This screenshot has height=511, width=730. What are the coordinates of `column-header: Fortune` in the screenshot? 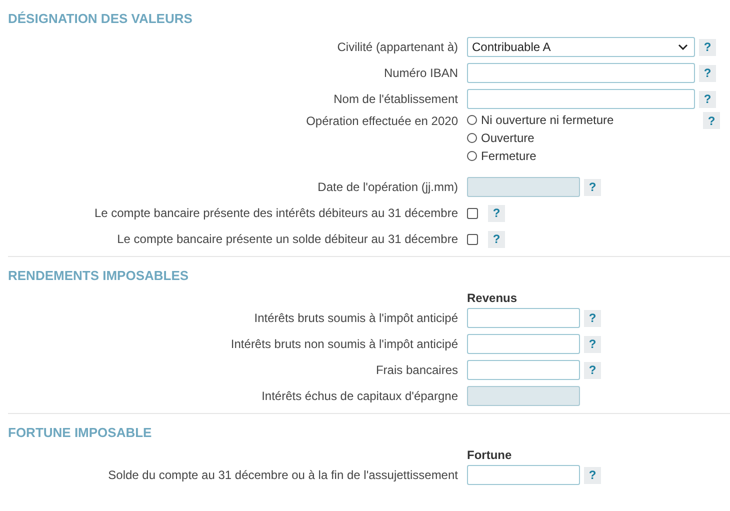 It's located at (489, 455).